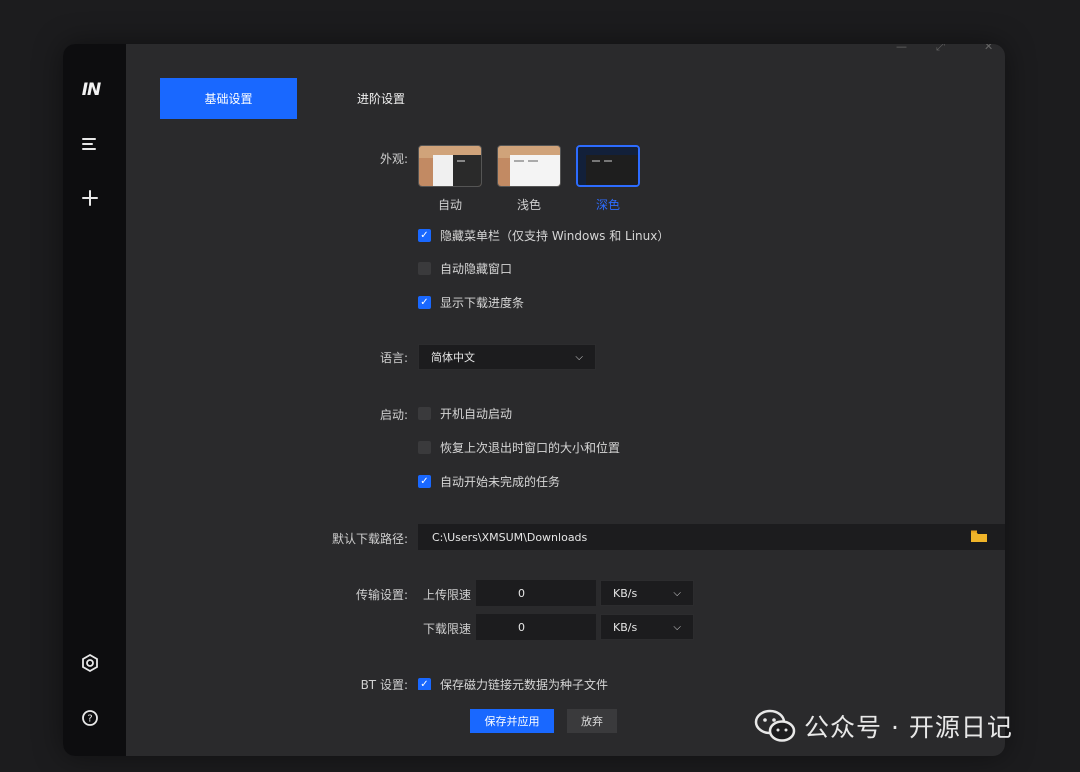 This screenshot has width=1080, height=772. What do you see at coordinates (555, 236) in the screenshot?
I see `hide-menu-label: 隐藏菜单栏（仅支持 Windows 和 Linux）` at bounding box center [555, 236].